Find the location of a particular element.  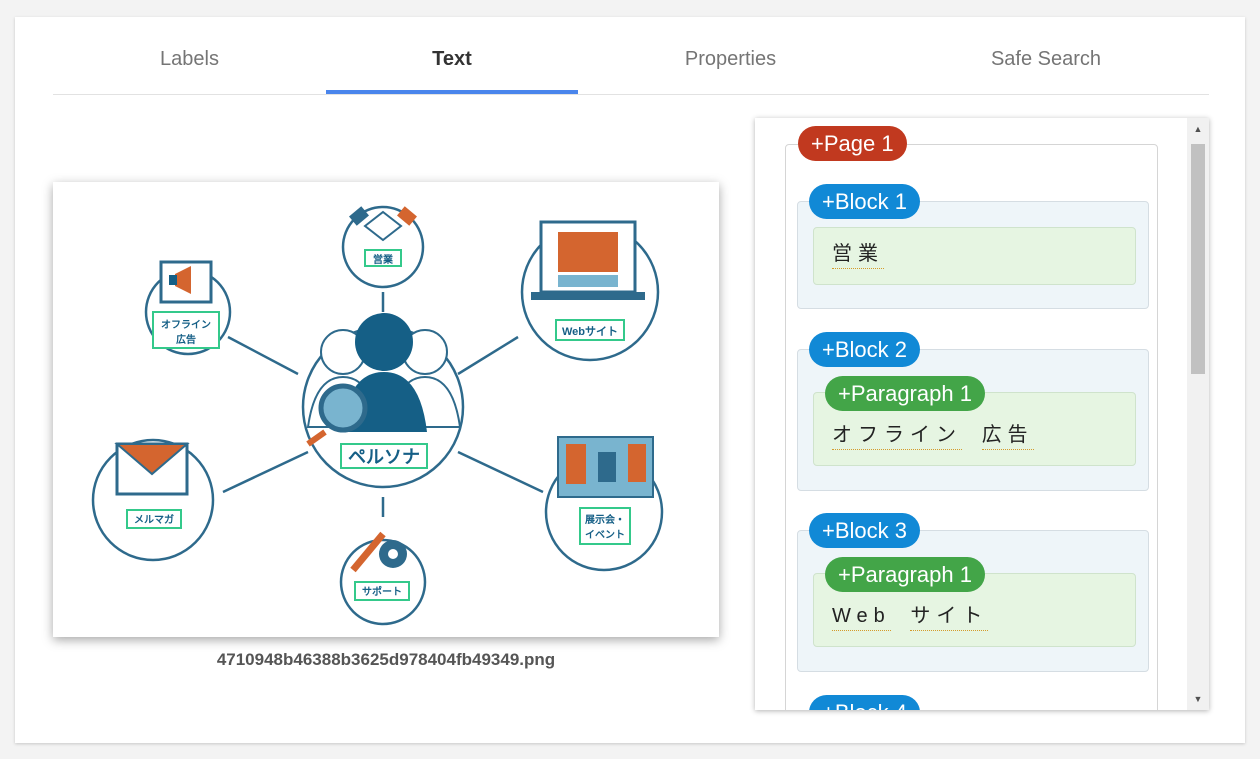

word: サイト is located at coordinates (949, 615).